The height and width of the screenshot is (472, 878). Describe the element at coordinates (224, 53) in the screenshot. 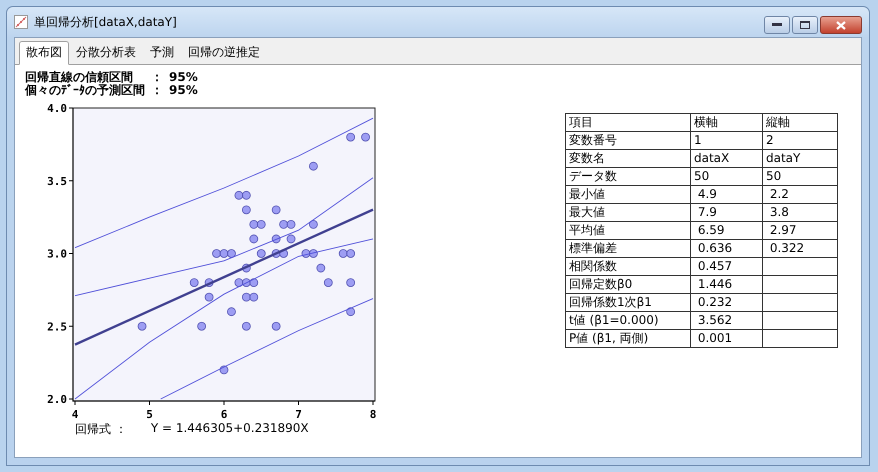

I see `tab: 回帰の逆推定` at that location.